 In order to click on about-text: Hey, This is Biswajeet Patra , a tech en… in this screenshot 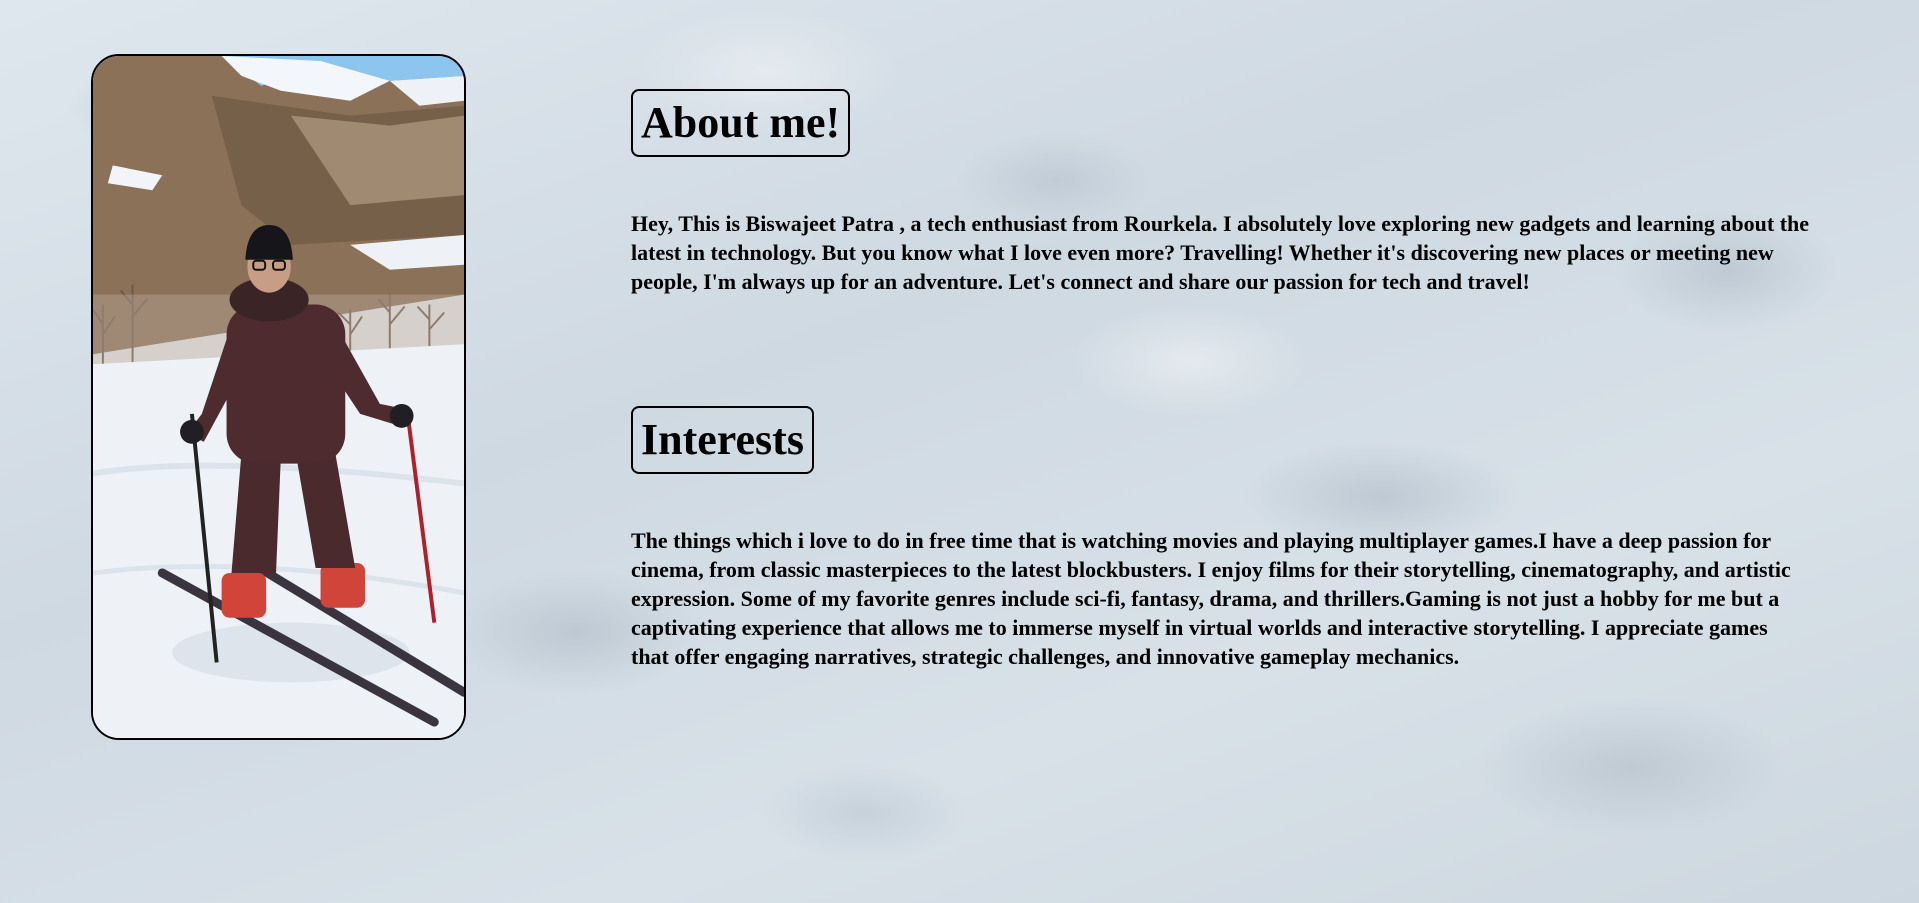, I will do `click(1220, 252)`.